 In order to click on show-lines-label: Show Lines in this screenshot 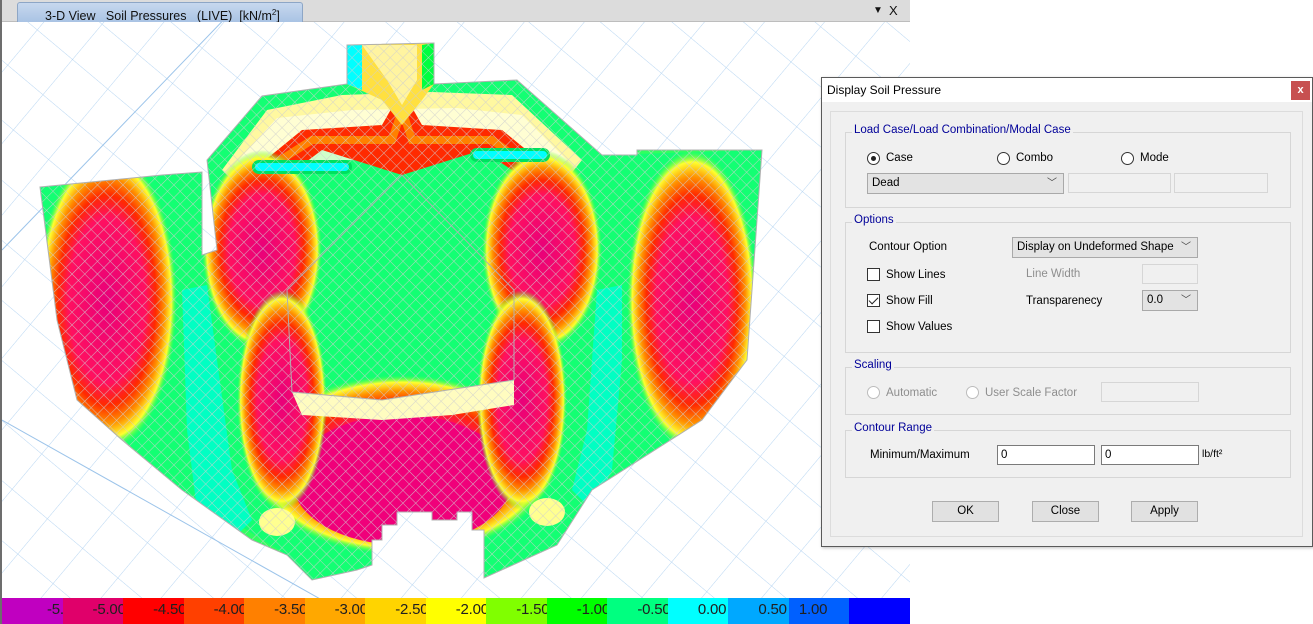, I will do `click(916, 275)`.